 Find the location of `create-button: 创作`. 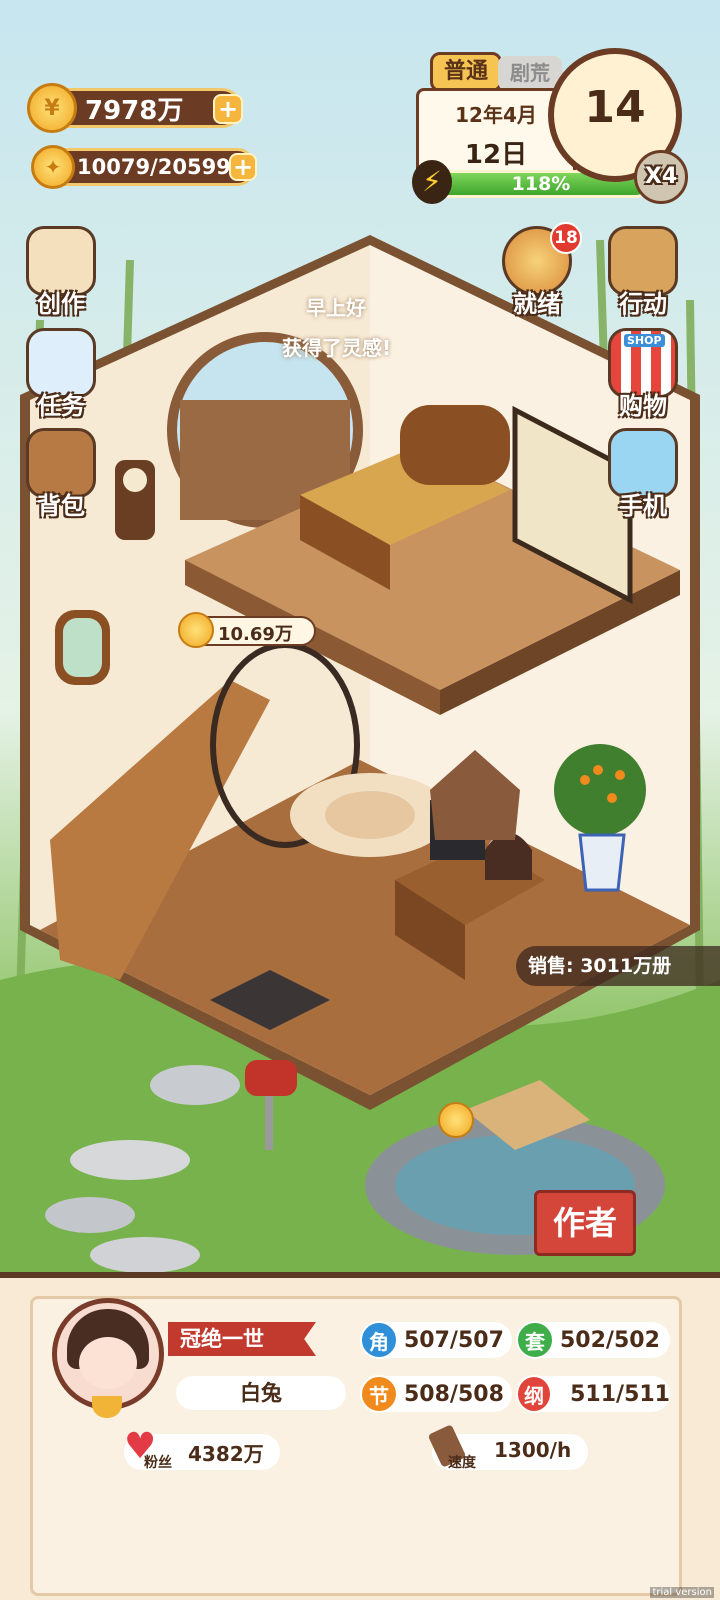

create-button: 创作 is located at coordinates (61, 272).